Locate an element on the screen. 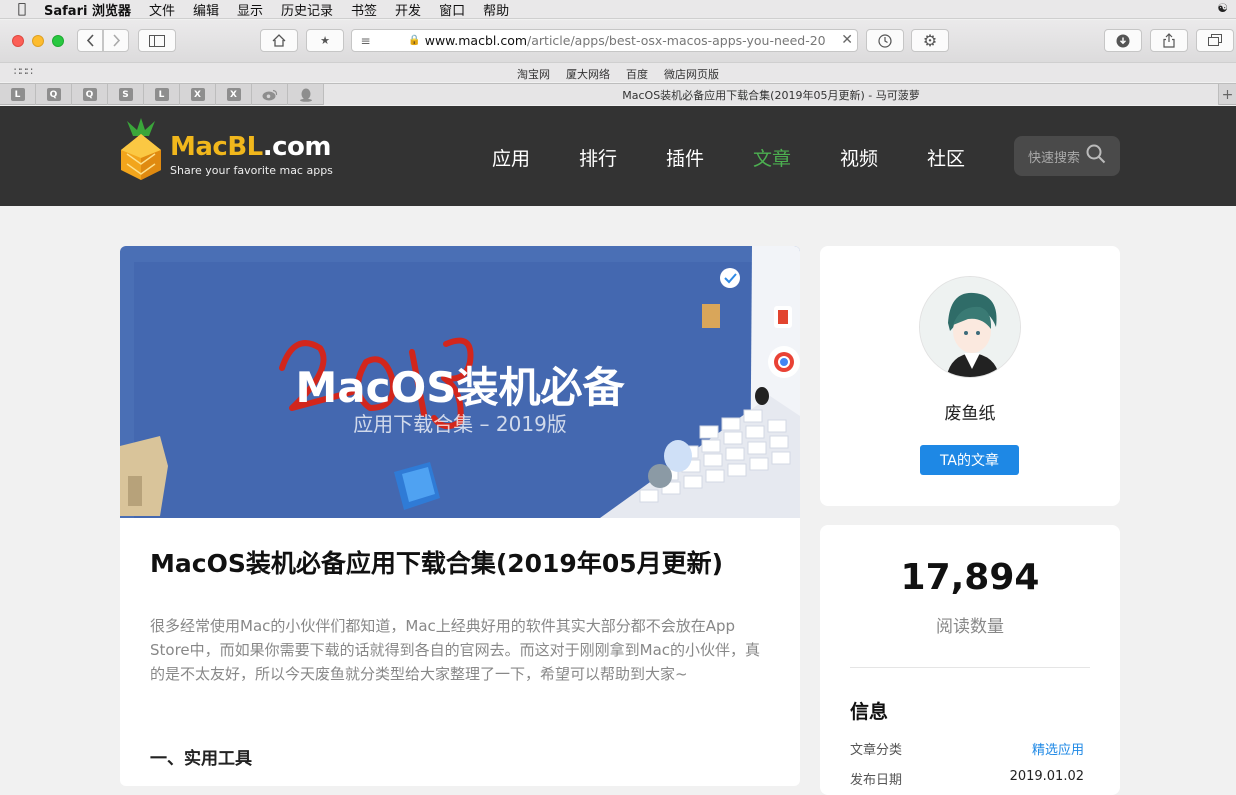  new-tab-button: + is located at coordinates (1227, 94).